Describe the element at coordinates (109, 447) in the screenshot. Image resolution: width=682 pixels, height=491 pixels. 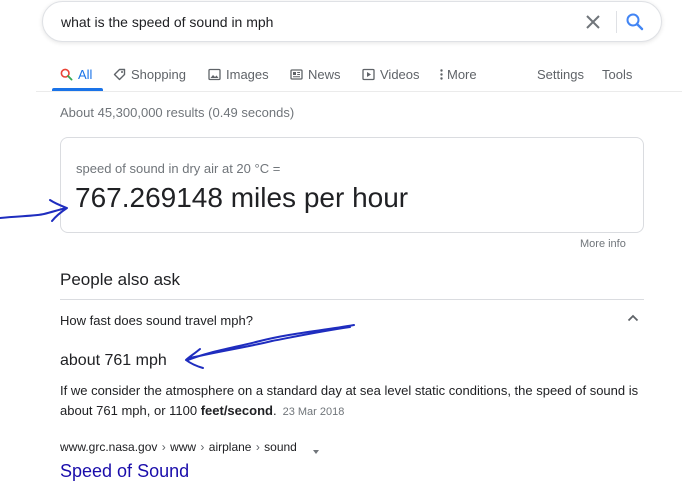
I see `cite-domain: www.grc.nasa.gov` at that location.